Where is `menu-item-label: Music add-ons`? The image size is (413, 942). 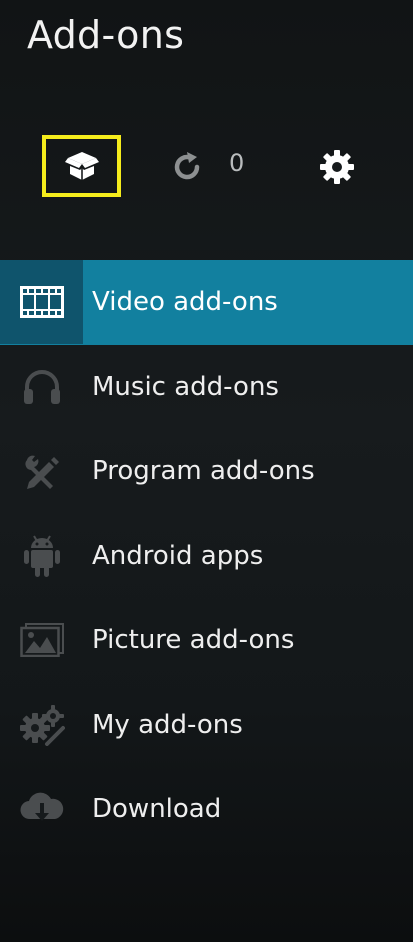
menu-item-label: Music add-ons is located at coordinates (185, 386).